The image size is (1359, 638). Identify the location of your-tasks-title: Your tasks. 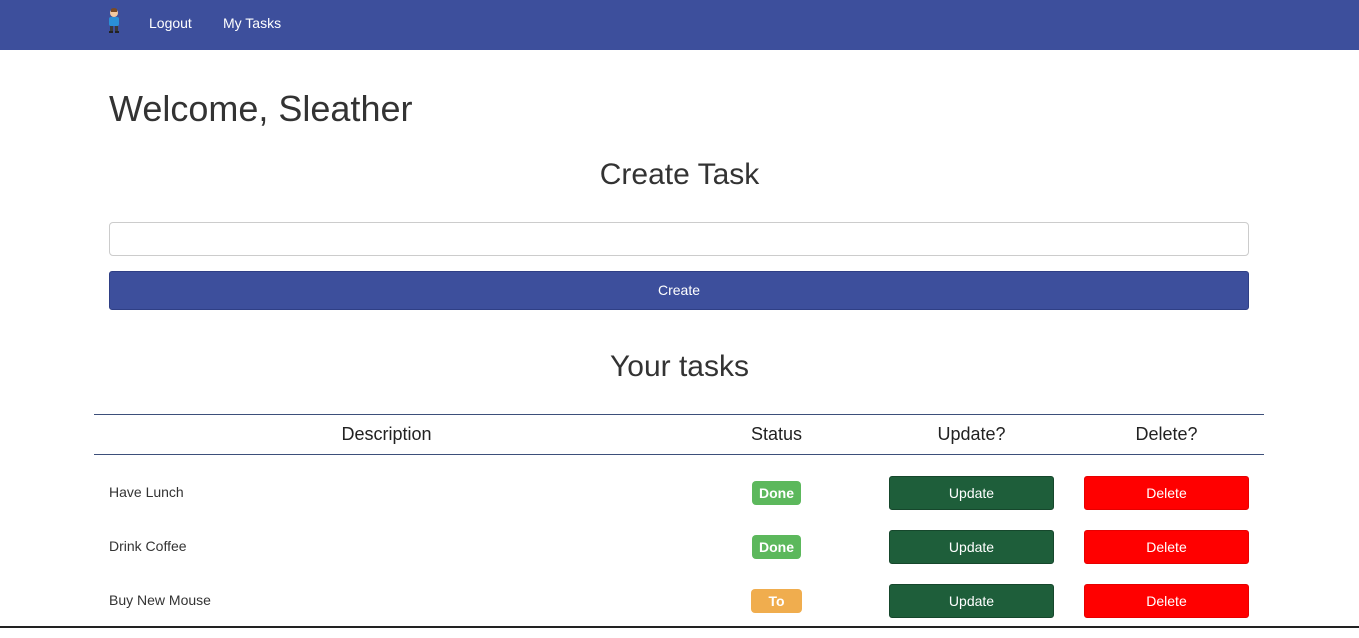
(679, 366).